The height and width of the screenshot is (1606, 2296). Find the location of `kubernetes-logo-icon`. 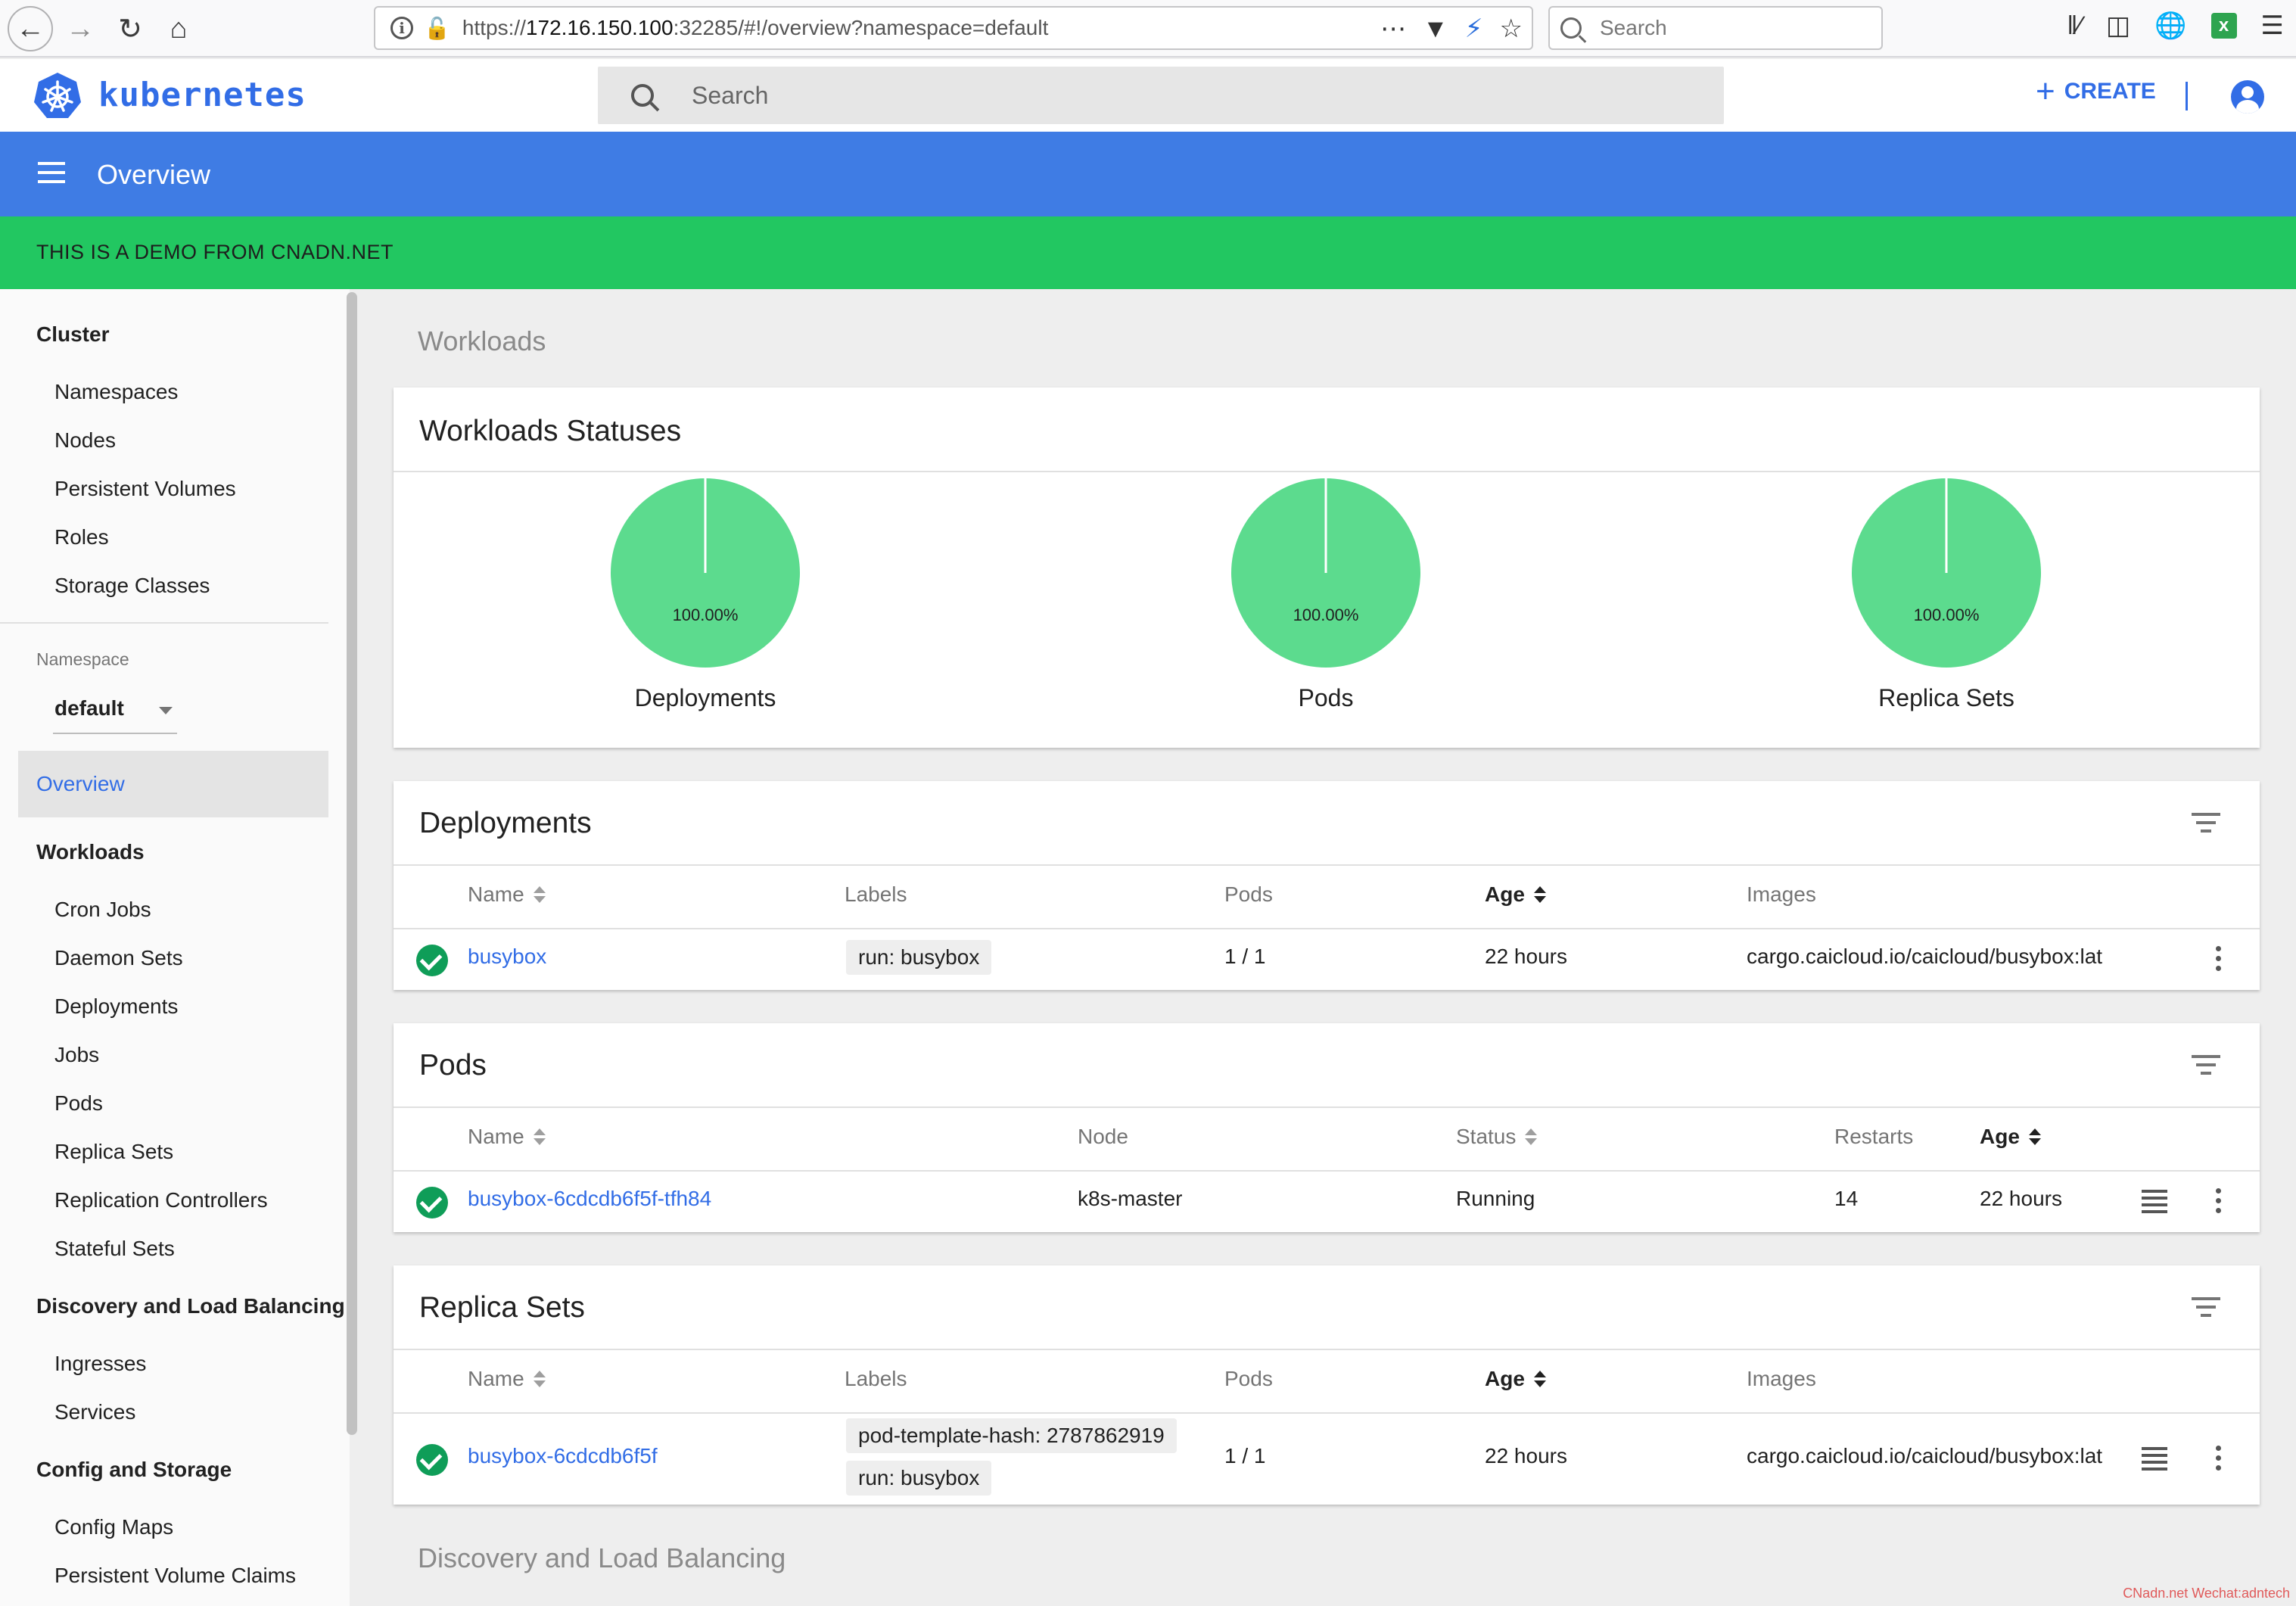

kubernetes-logo-icon is located at coordinates (58, 95).